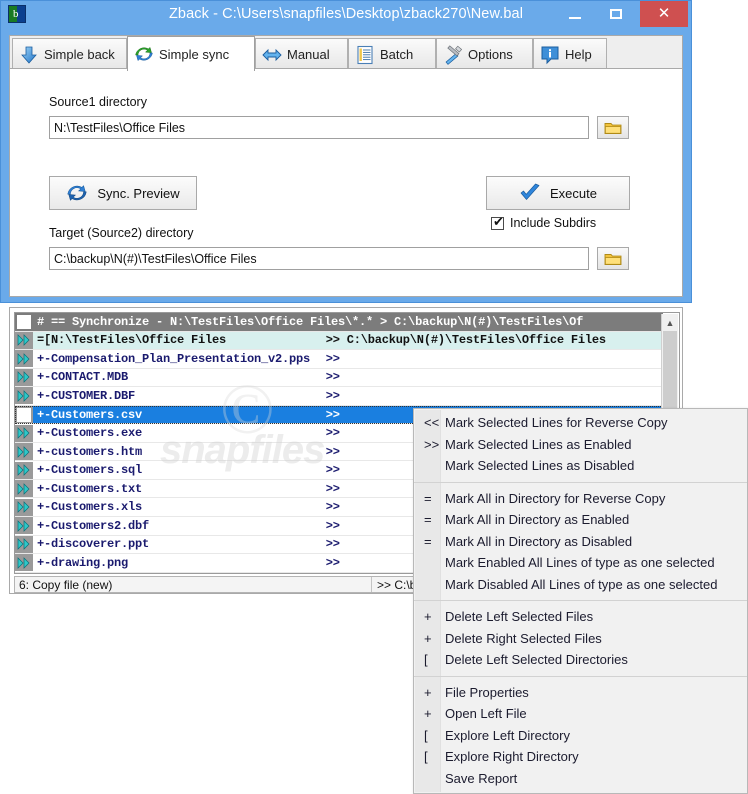 This screenshot has width=748, height=794. I want to click on menu-item-mark-selected-lines-as-enabled: >> Mark Selected Lines as Enabled, so click(580, 445).